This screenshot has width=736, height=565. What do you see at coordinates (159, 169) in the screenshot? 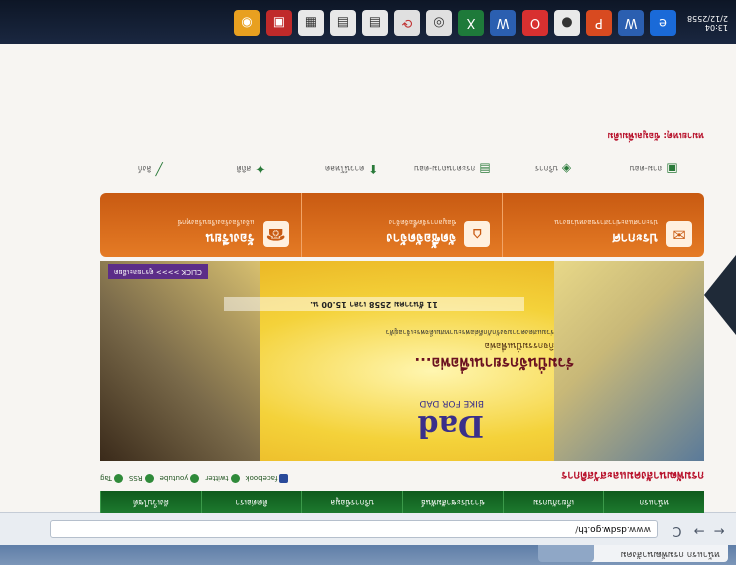
I see `link-icon: ╱` at bounding box center [159, 169].